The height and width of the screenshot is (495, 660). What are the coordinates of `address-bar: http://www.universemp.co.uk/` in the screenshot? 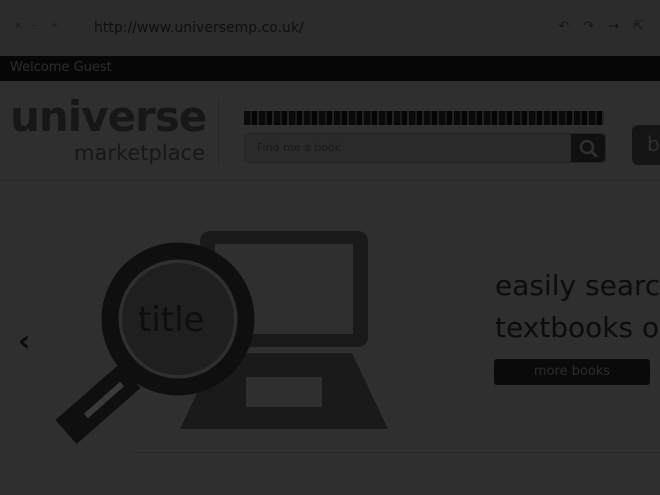 It's located at (199, 28).